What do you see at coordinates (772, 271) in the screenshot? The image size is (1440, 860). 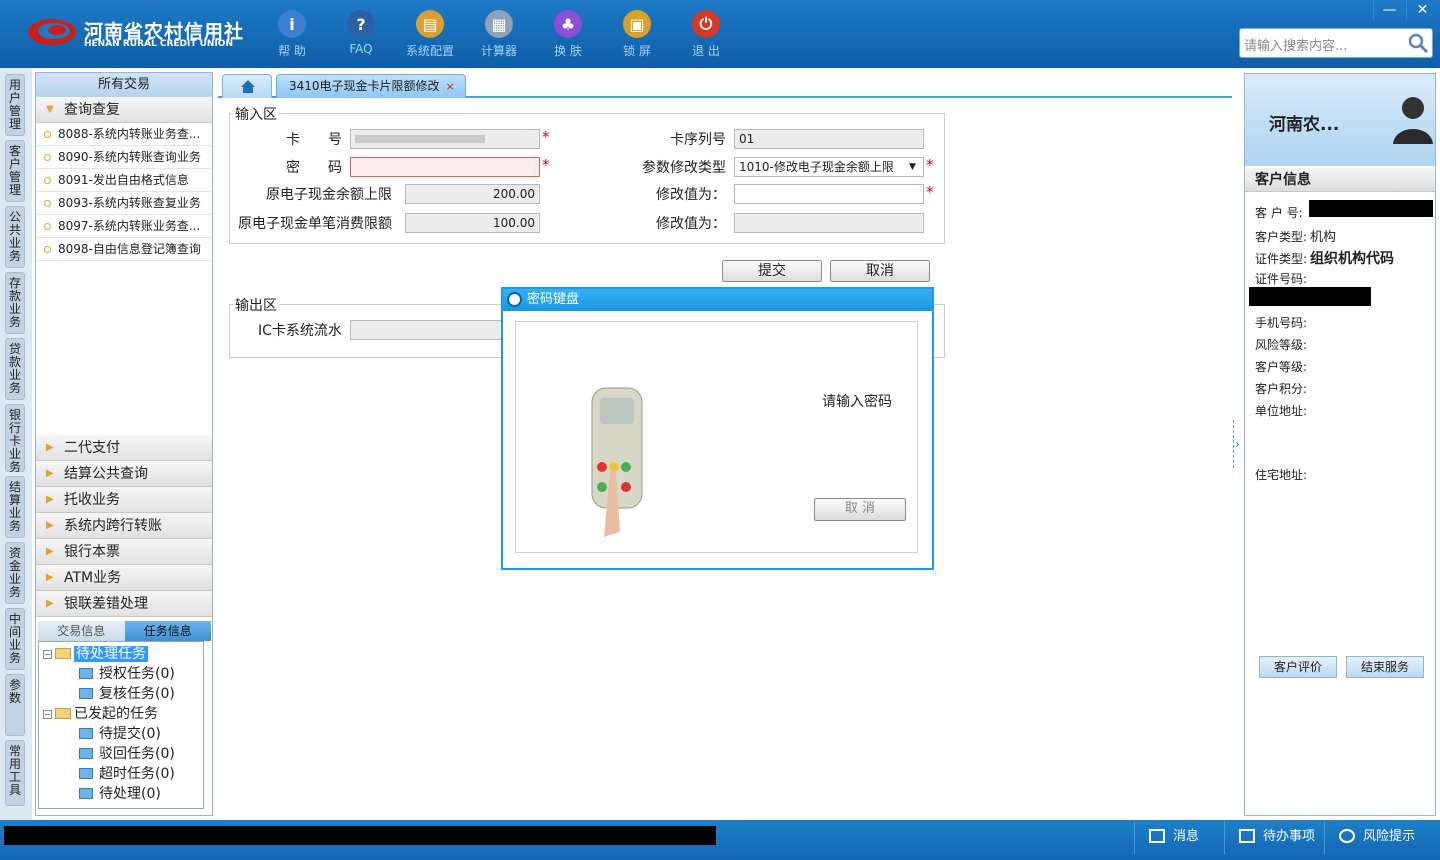 I see `submit-button: 提交` at bounding box center [772, 271].